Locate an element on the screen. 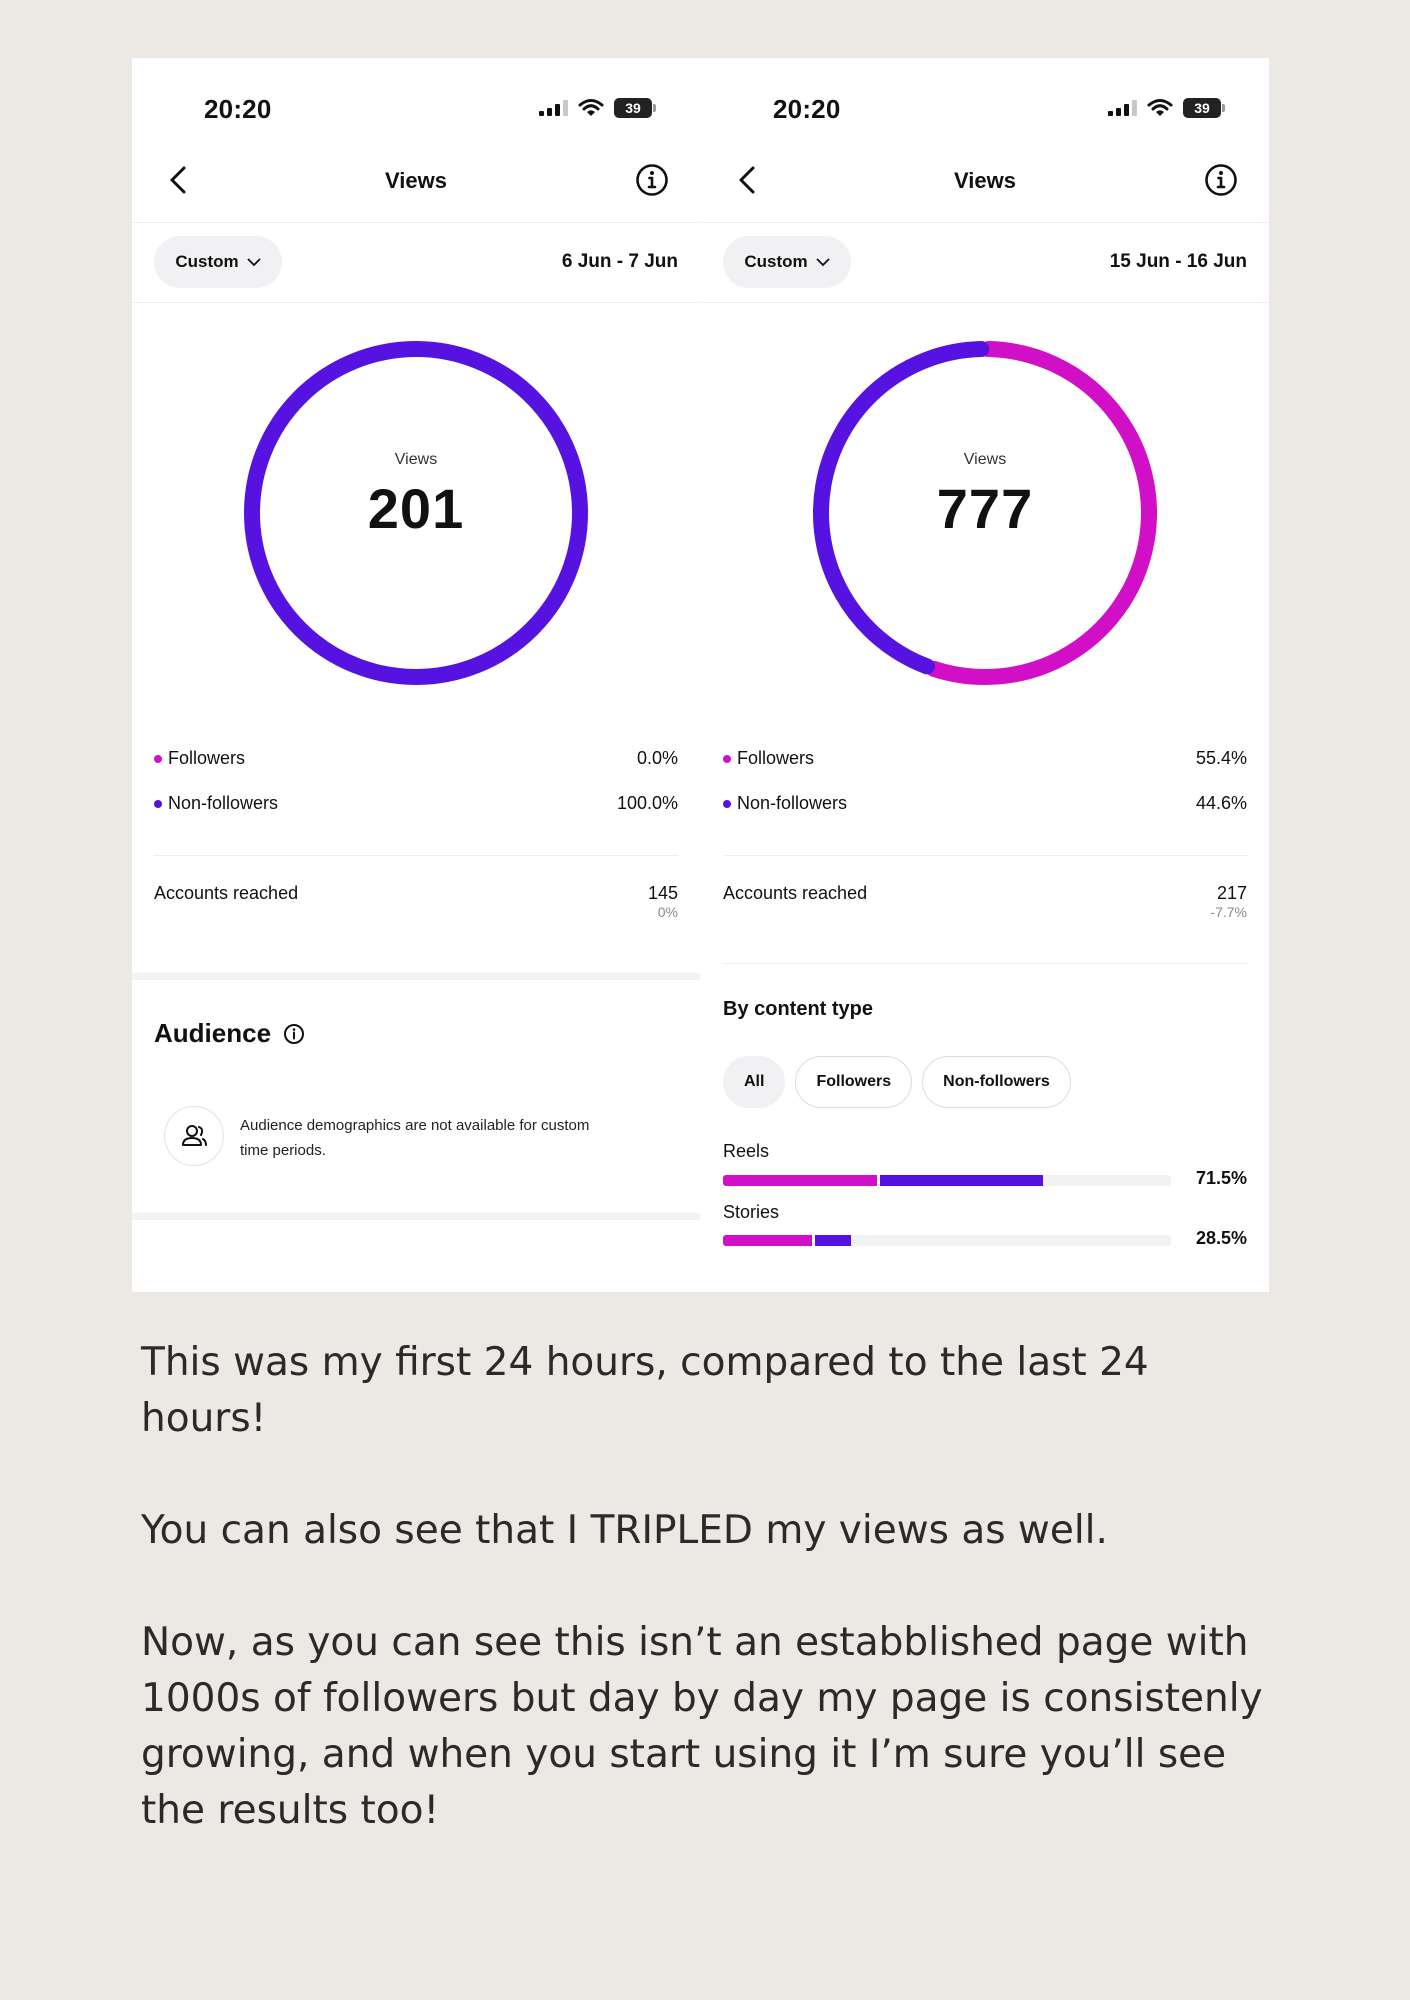 This screenshot has height=2000, width=1410. content-row-pct: 71.5% is located at coordinates (1221, 1178).